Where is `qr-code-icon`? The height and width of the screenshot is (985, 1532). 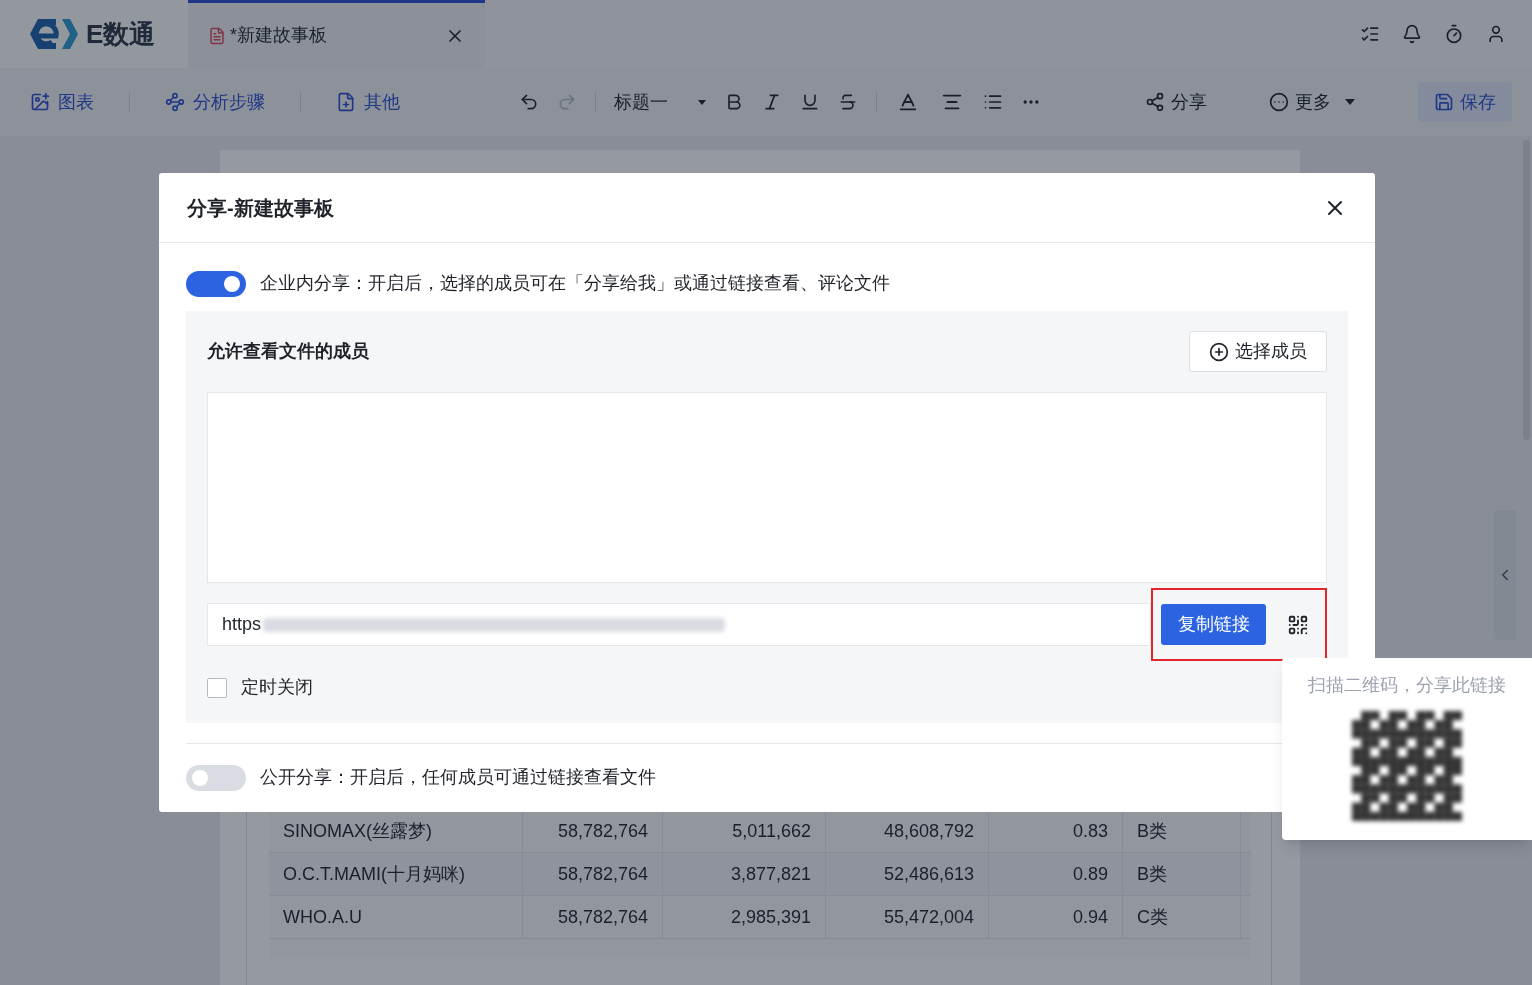 qr-code-icon is located at coordinates (1298, 624).